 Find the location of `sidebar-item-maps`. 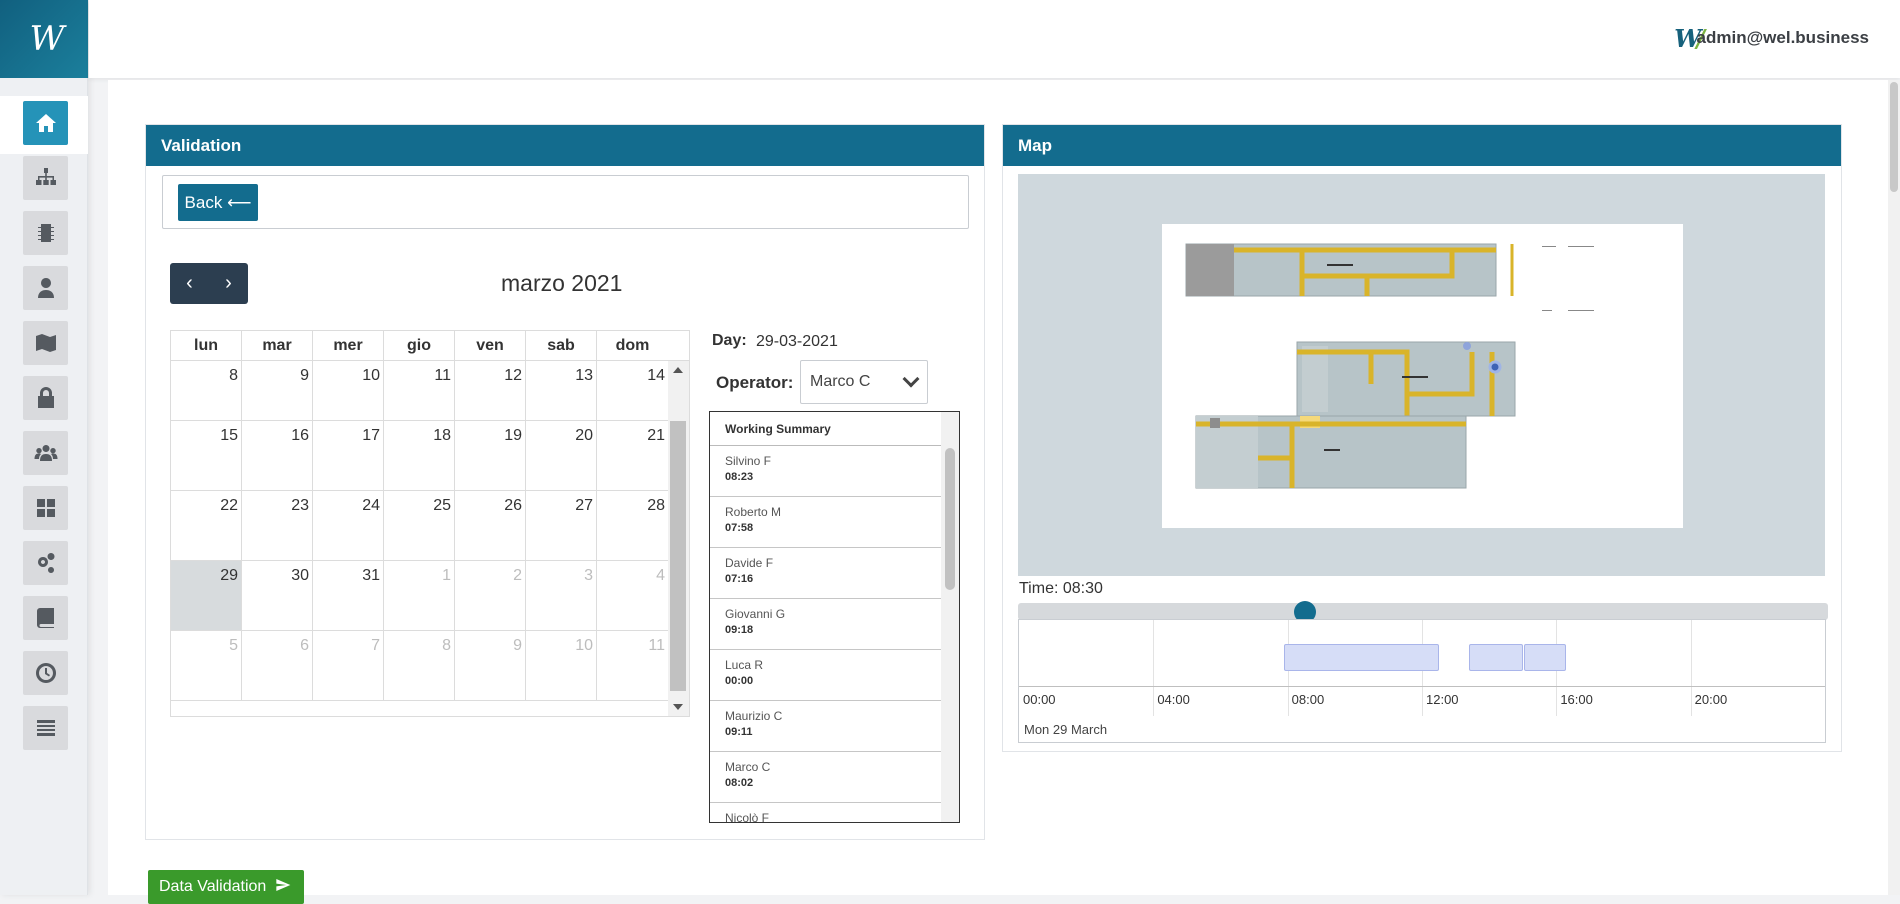

sidebar-item-maps is located at coordinates (45, 343).